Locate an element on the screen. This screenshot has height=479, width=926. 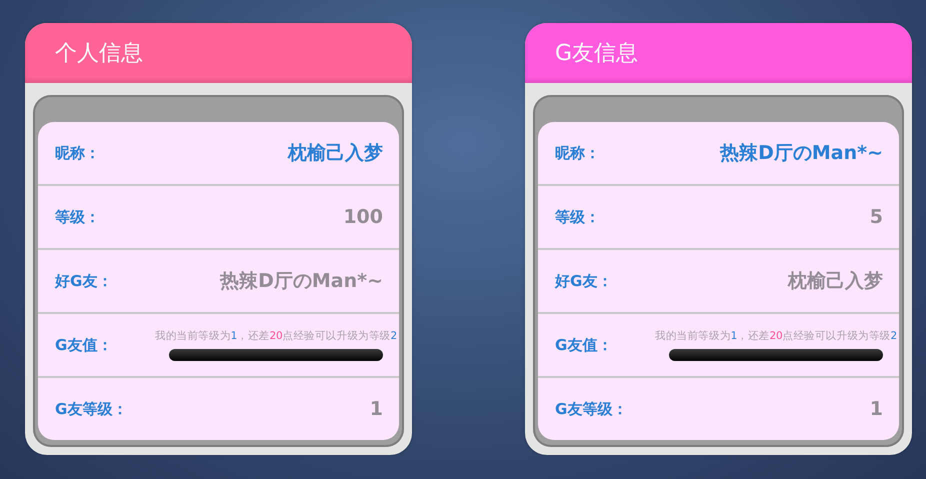
field-value: 枕榆己入梦 is located at coordinates (835, 281).